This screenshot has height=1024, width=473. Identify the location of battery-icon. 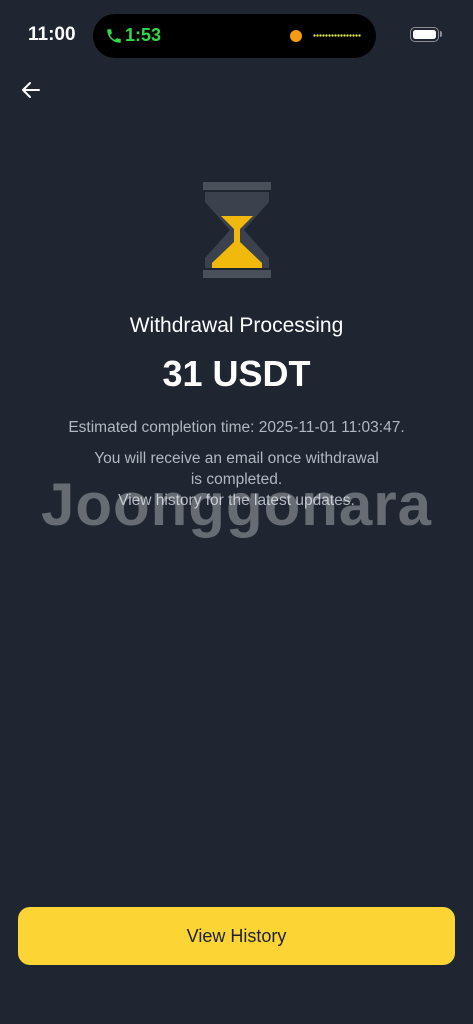
(424, 34).